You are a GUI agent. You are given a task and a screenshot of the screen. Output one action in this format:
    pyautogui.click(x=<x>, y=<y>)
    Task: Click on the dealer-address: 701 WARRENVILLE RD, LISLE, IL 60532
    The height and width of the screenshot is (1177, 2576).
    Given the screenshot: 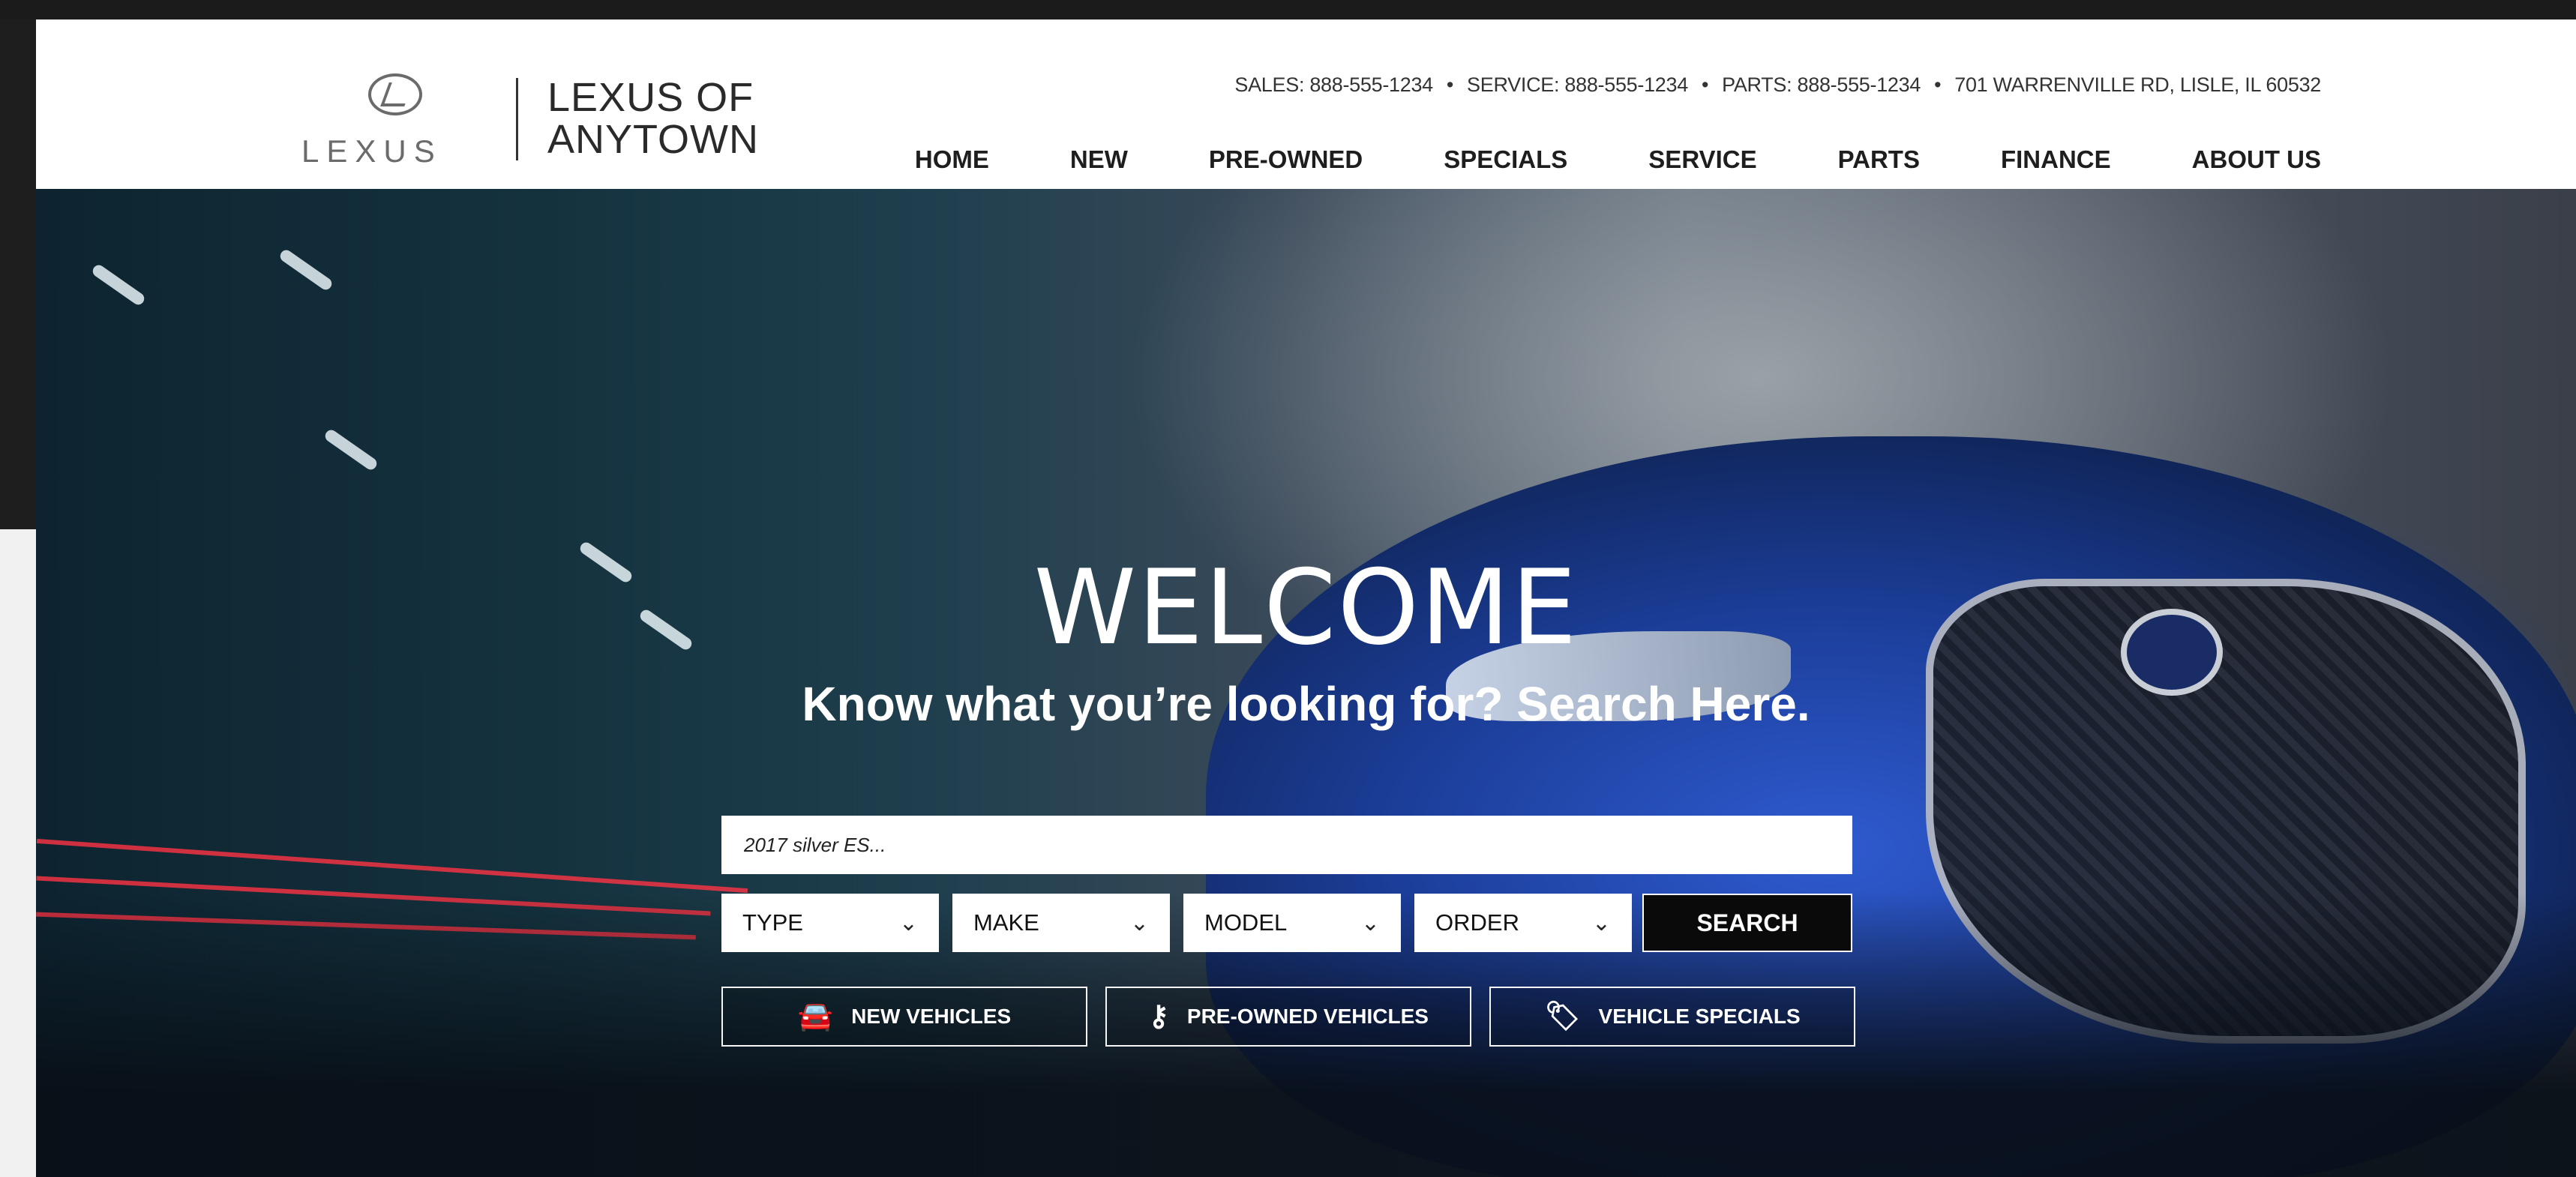 What is the action you would take?
    pyautogui.click(x=2137, y=84)
    